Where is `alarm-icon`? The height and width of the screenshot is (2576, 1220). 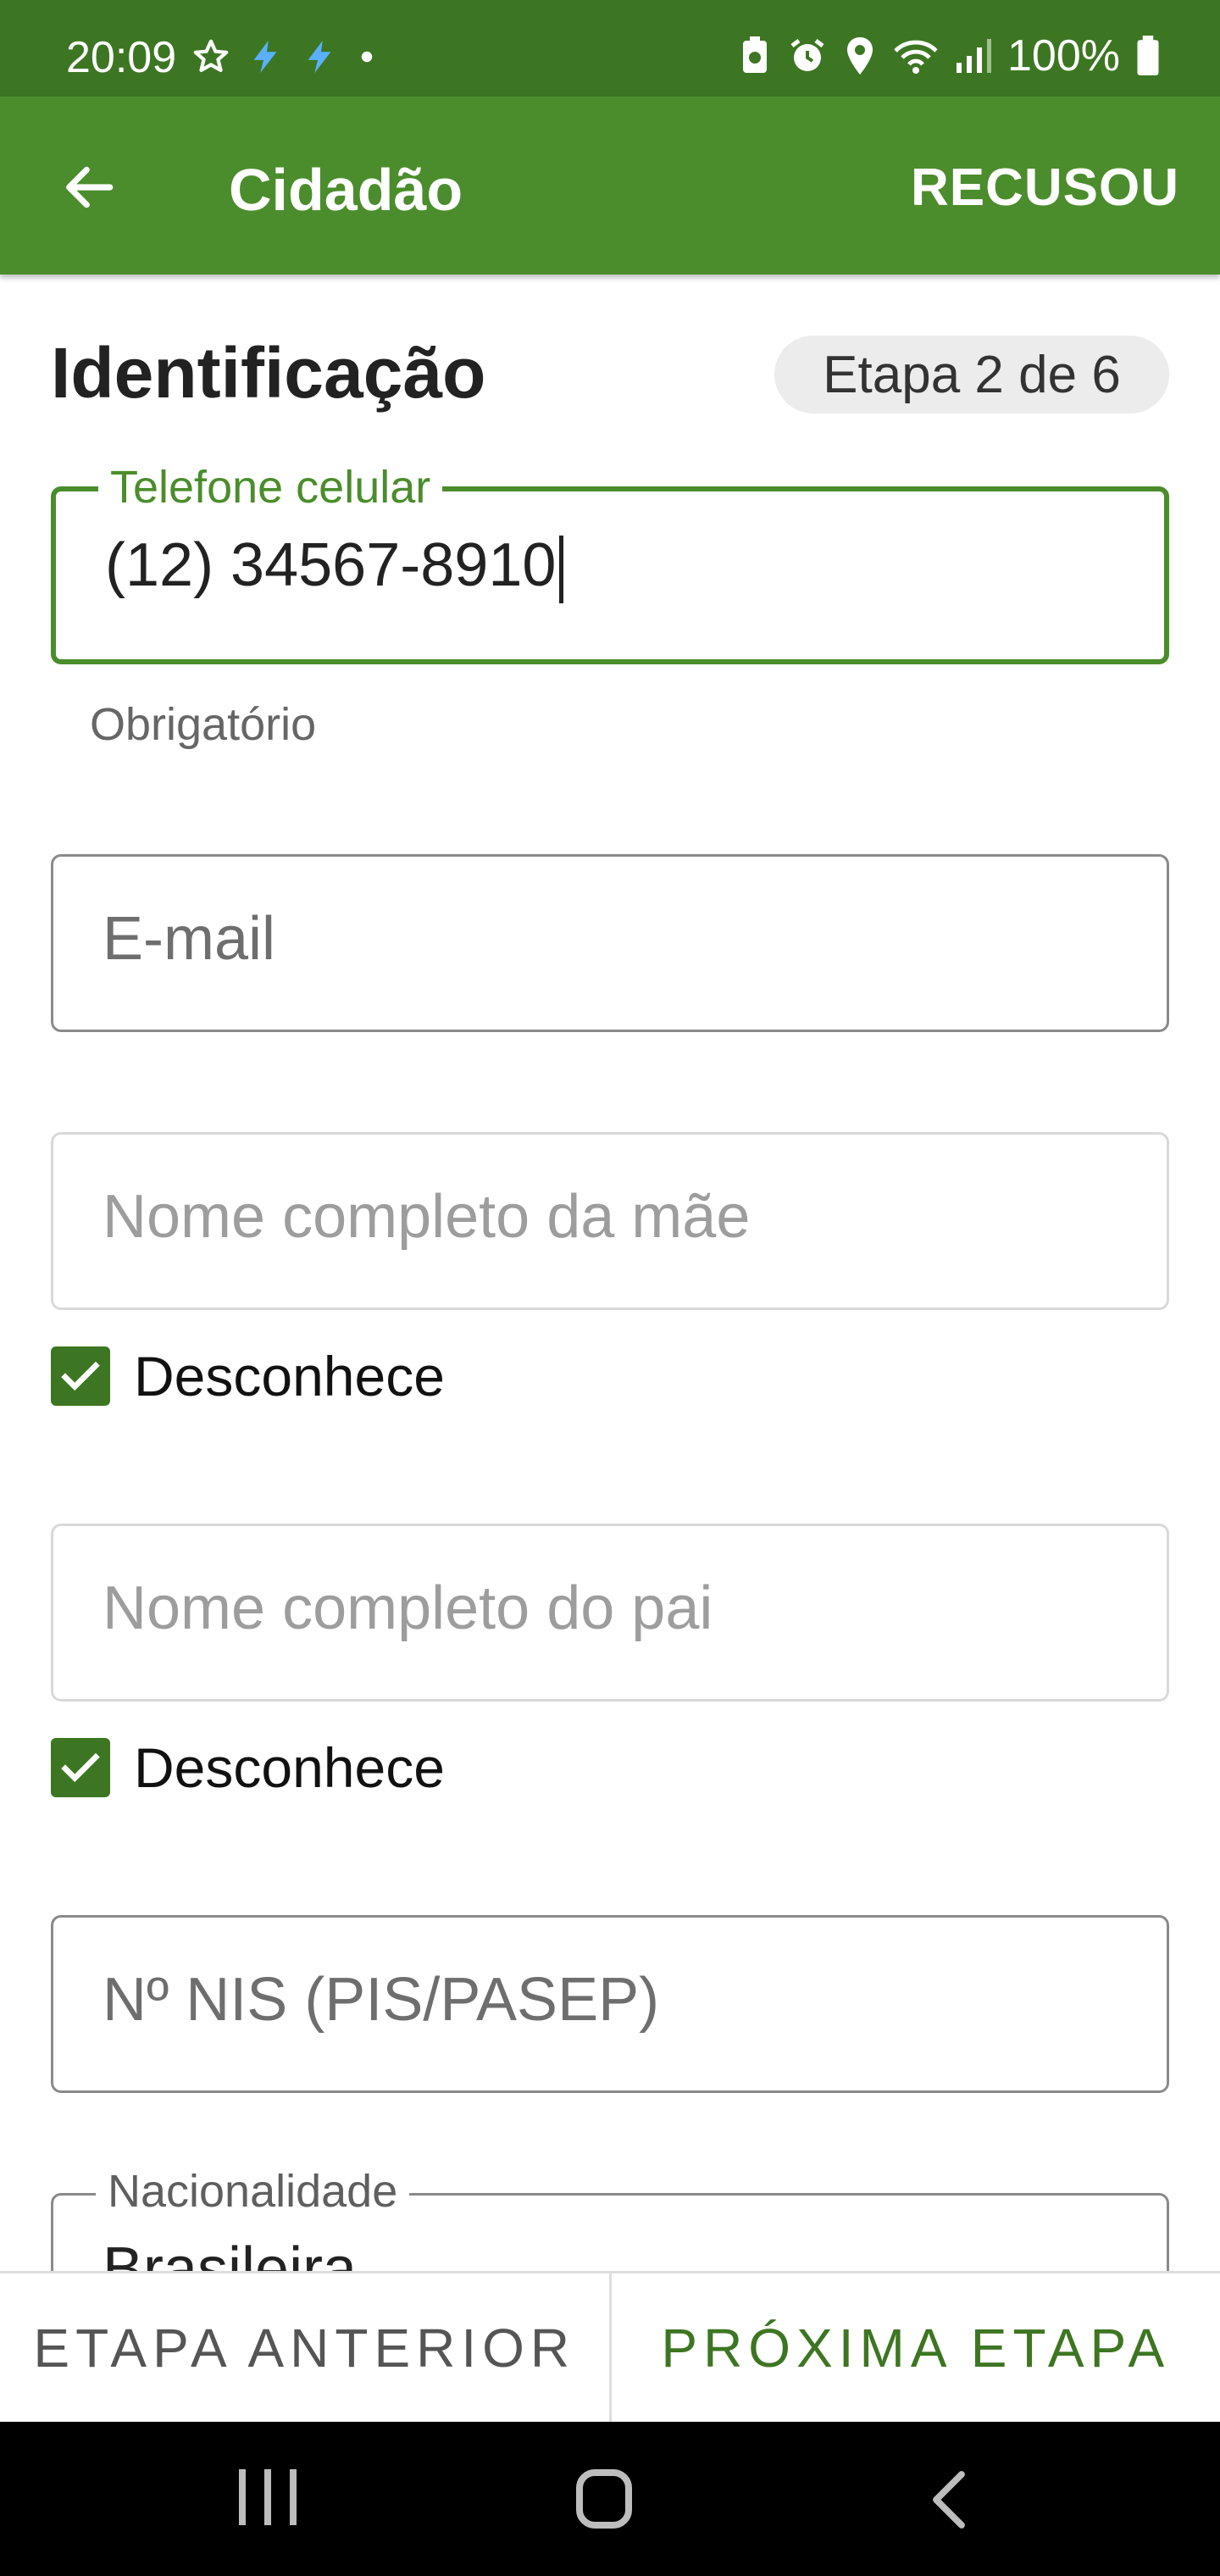 alarm-icon is located at coordinates (807, 56).